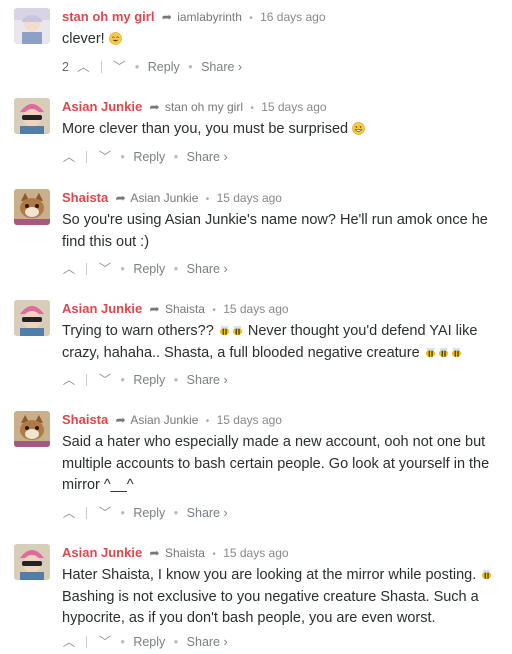 The height and width of the screenshot is (654, 512). What do you see at coordinates (108, 16) in the screenshot?
I see `author-name: stan oh my girl` at bounding box center [108, 16].